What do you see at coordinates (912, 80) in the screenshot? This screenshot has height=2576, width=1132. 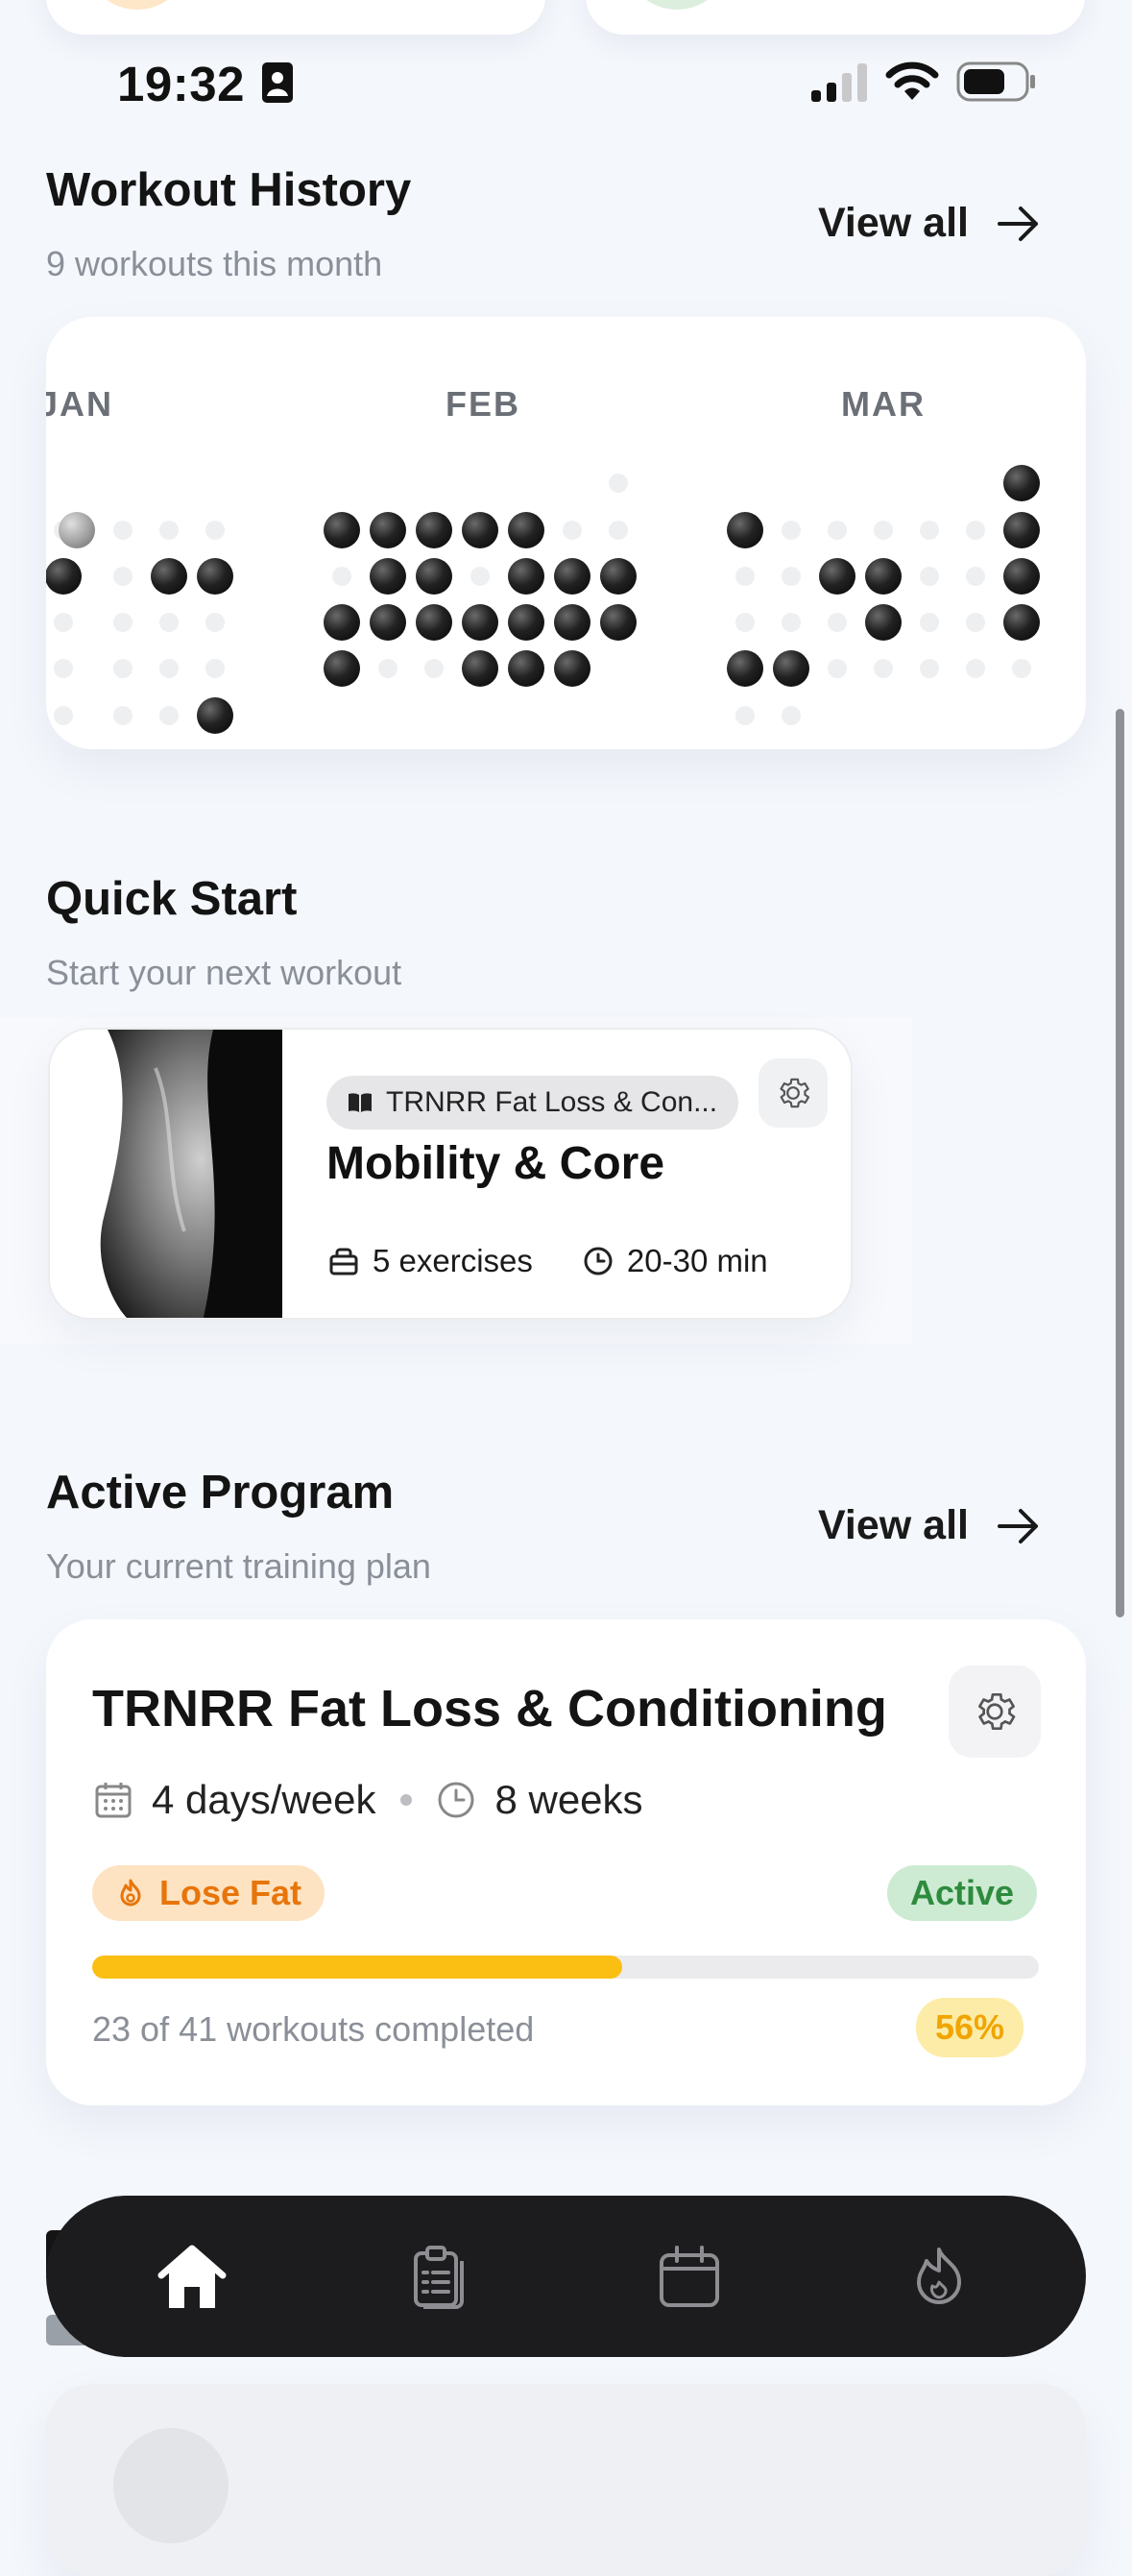 I see `wifi-icon` at bounding box center [912, 80].